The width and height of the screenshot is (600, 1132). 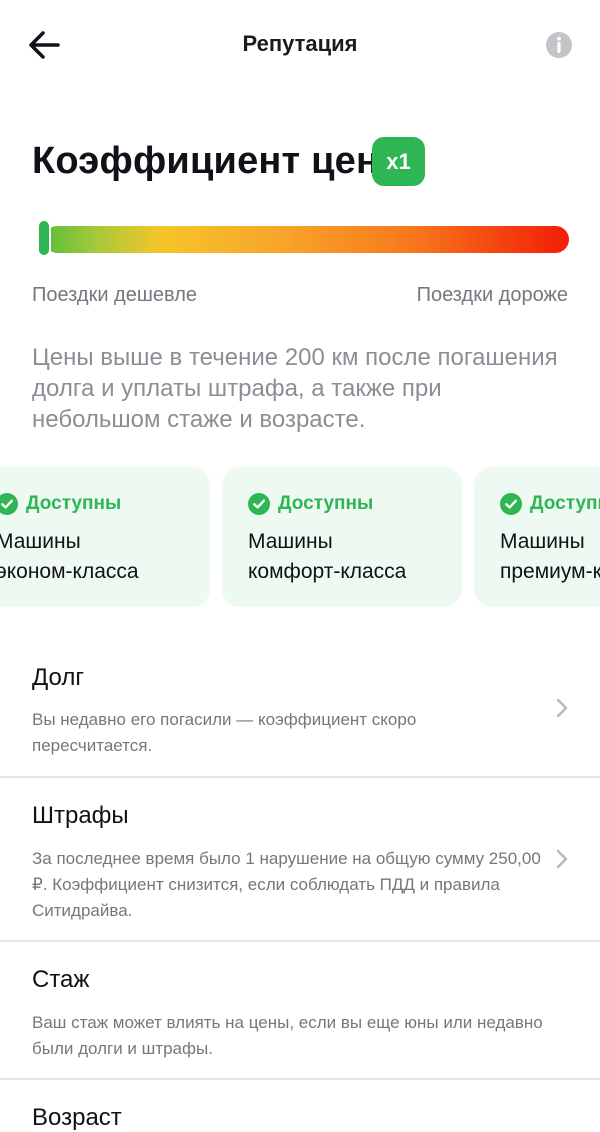 What do you see at coordinates (69, 571) in the screenshot?
I see `card-name-line: эконом-класса` at bounding box center [69, 571].